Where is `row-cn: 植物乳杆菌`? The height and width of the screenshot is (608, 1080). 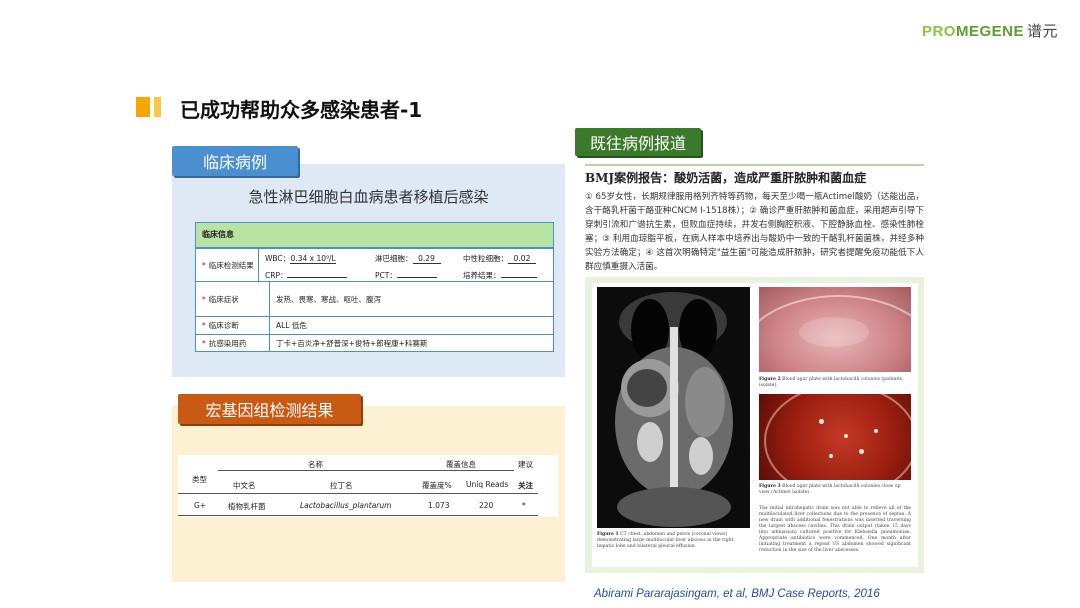
row-cn: 植物乳杆菌 is located at coordinates (247, 506).